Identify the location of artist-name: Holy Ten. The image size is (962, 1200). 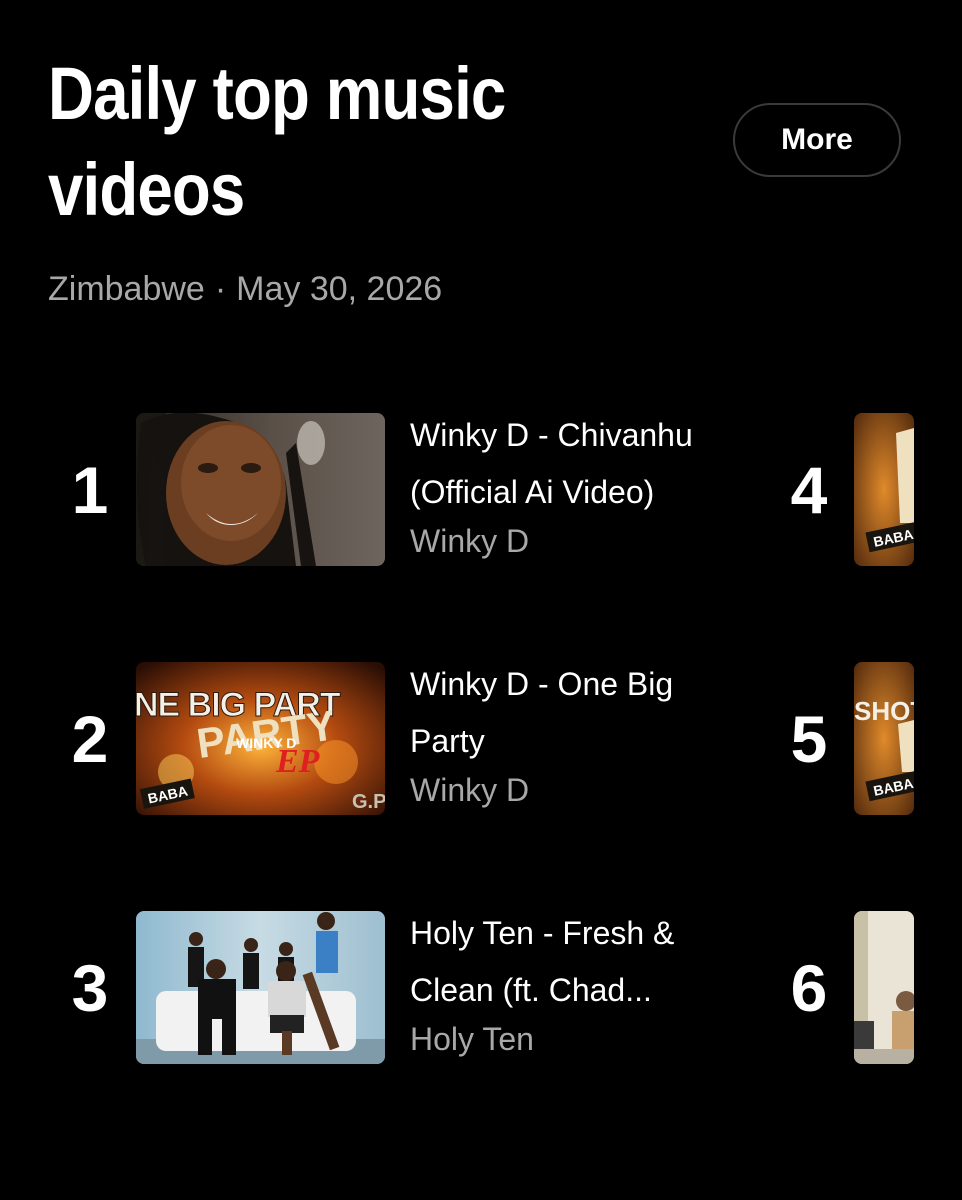
(565, 1039).